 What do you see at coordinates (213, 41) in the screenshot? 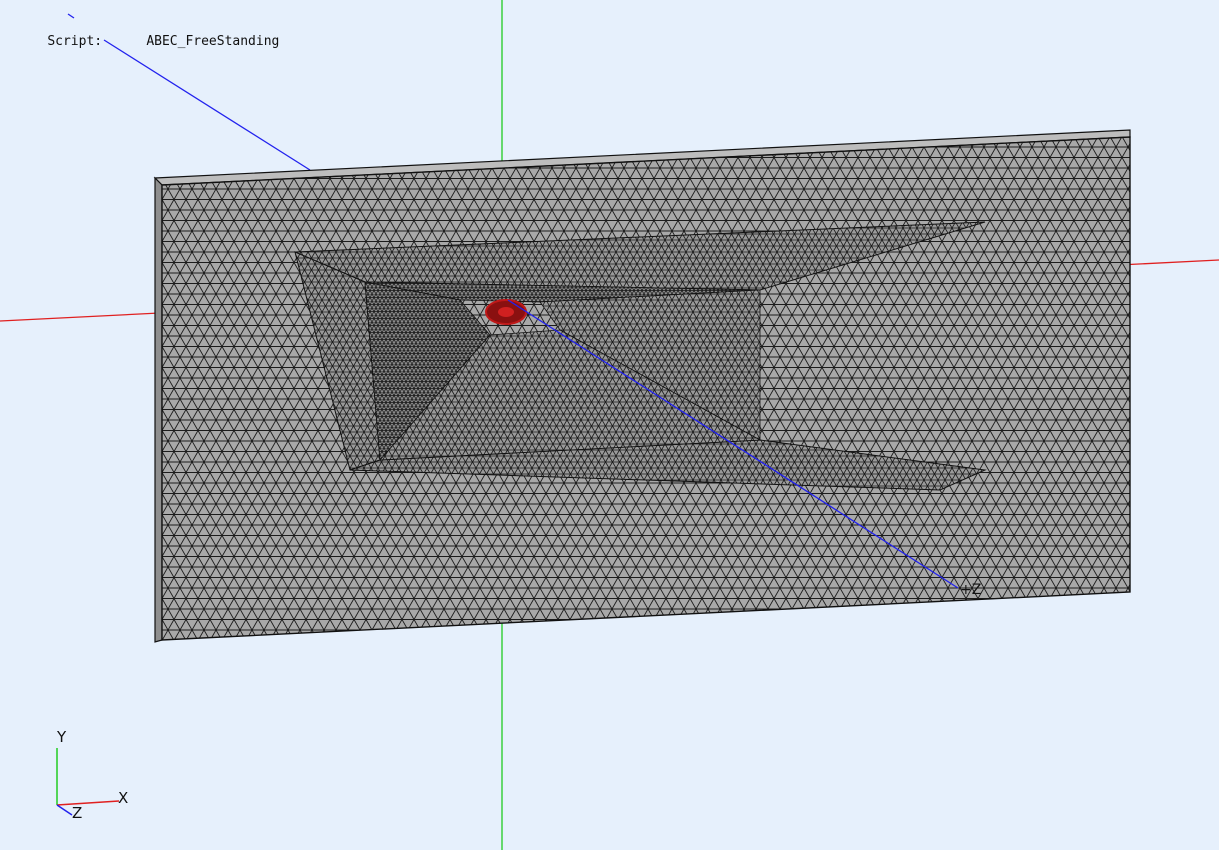
I see `script-name: ABEC_FreeStanding` at bounding box center [213, 41].